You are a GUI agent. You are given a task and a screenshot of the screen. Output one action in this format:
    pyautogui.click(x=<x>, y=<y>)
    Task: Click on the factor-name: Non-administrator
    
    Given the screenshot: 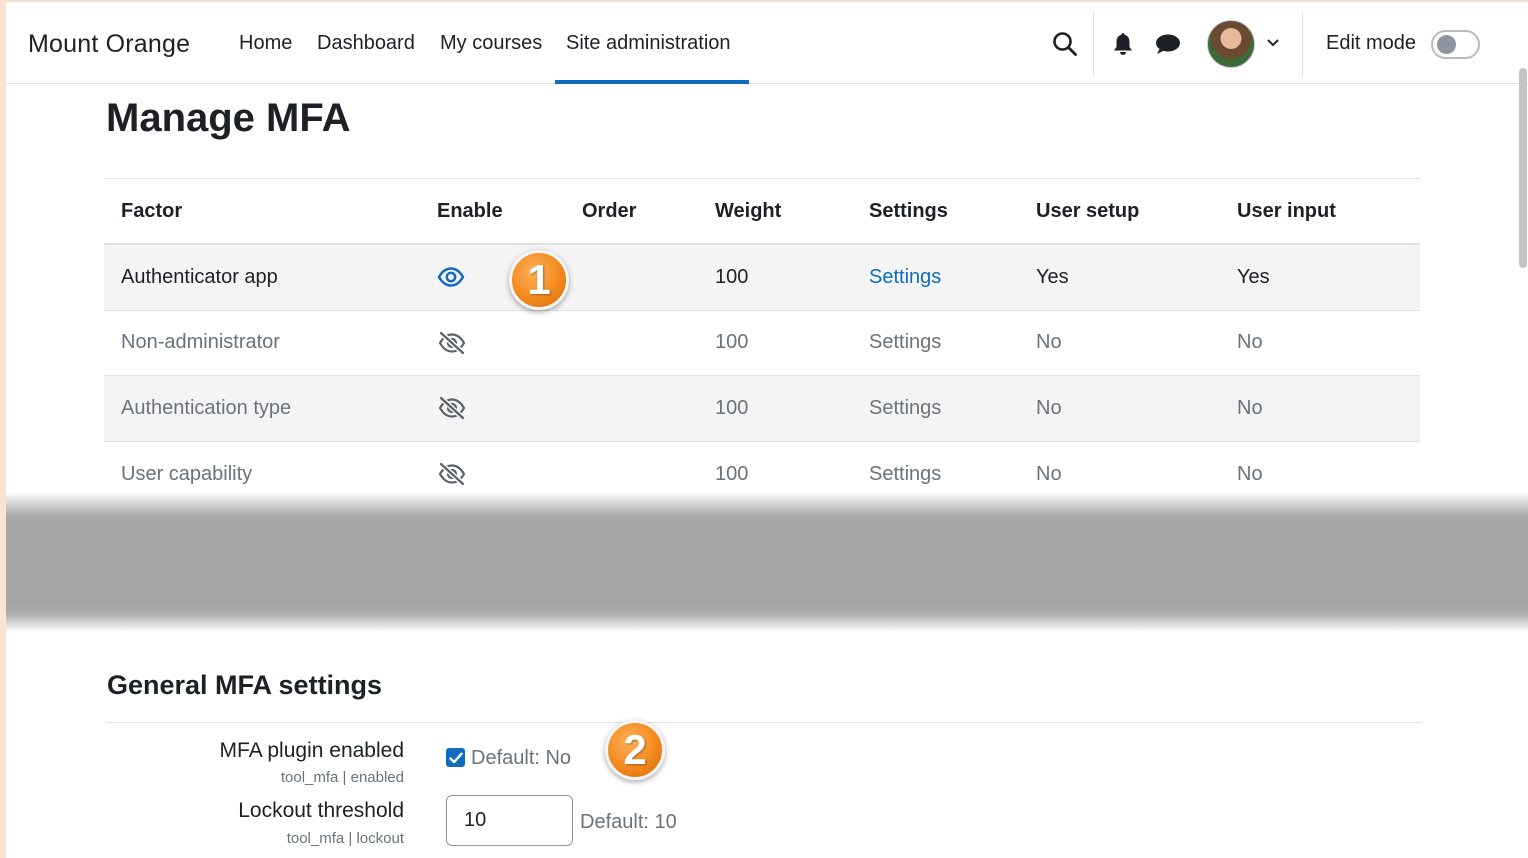 What is the action you would take?
    pyautogui.click(x=200, y=342)
    